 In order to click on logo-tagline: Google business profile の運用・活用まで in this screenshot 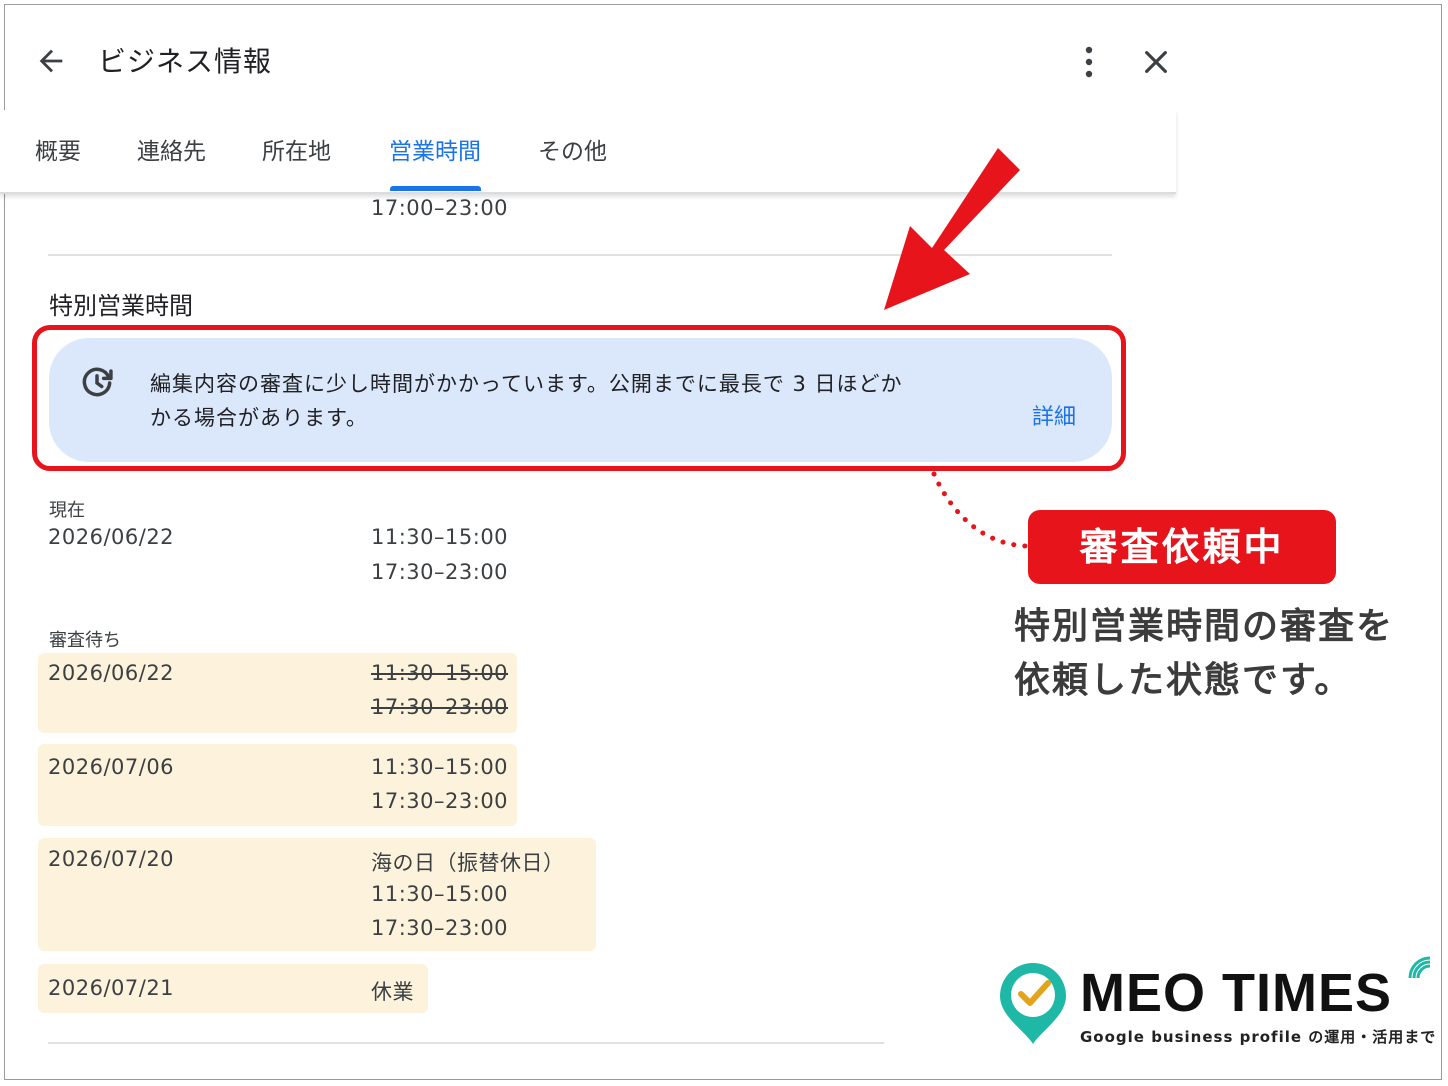, I will do `click(1258, 1037)`.